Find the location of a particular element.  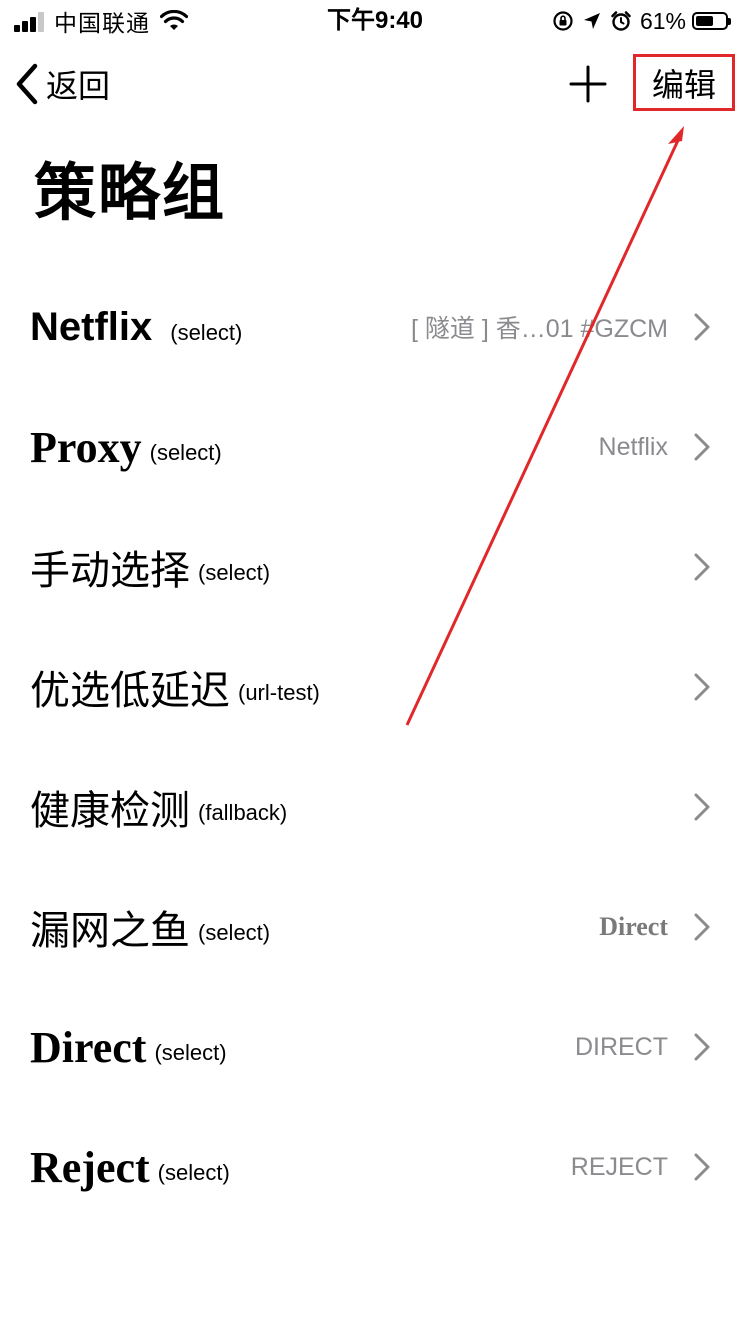

group-selected-value: DIRECT is located at coordinates (621, 1046).